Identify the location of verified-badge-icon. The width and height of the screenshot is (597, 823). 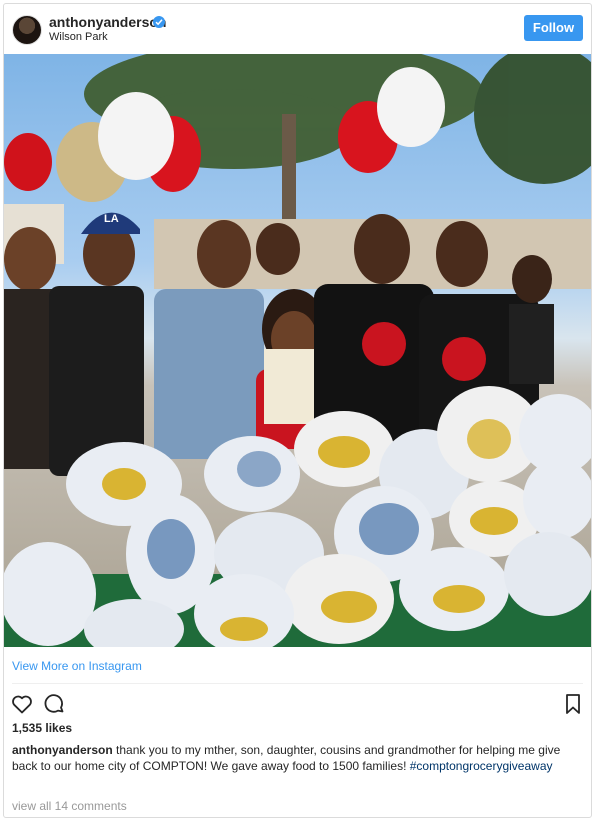
(159, 22).